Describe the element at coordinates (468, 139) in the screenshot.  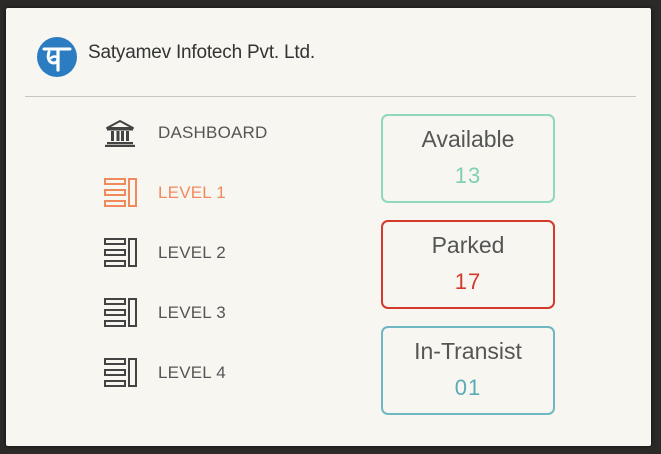
I see `card-title: Available` at that location.